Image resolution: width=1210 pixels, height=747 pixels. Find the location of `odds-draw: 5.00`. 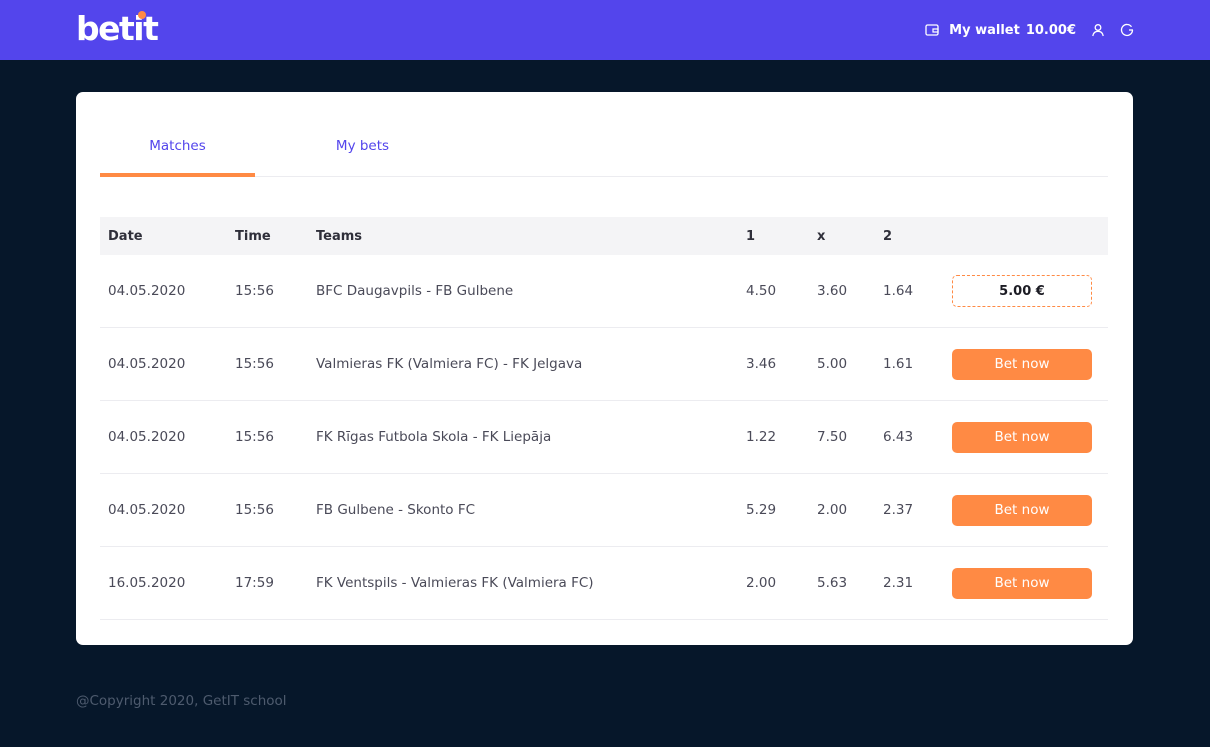

odds-draw: 5.00 is located at coordinates (832, 364).